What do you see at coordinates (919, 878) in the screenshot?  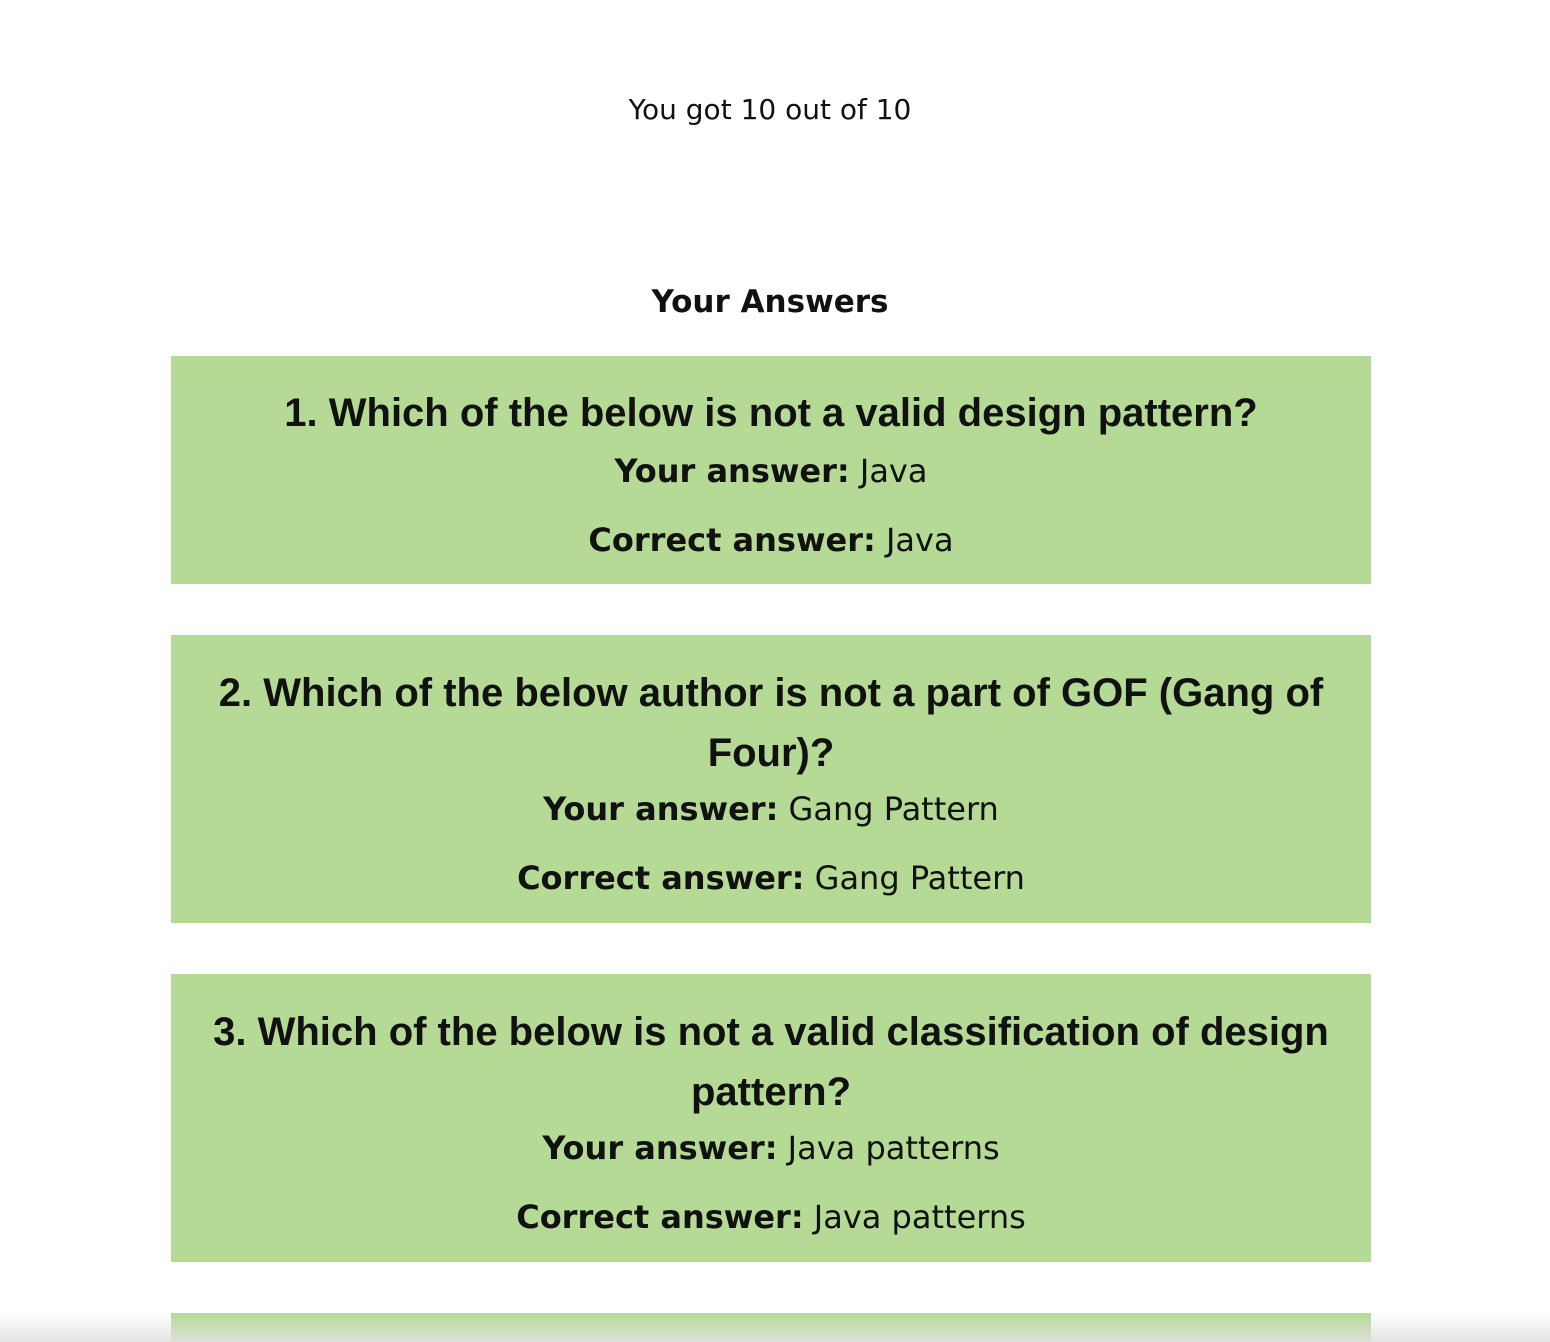 I see `correct-answer-value: Gang Pattern` at bounding box center [919, 878].